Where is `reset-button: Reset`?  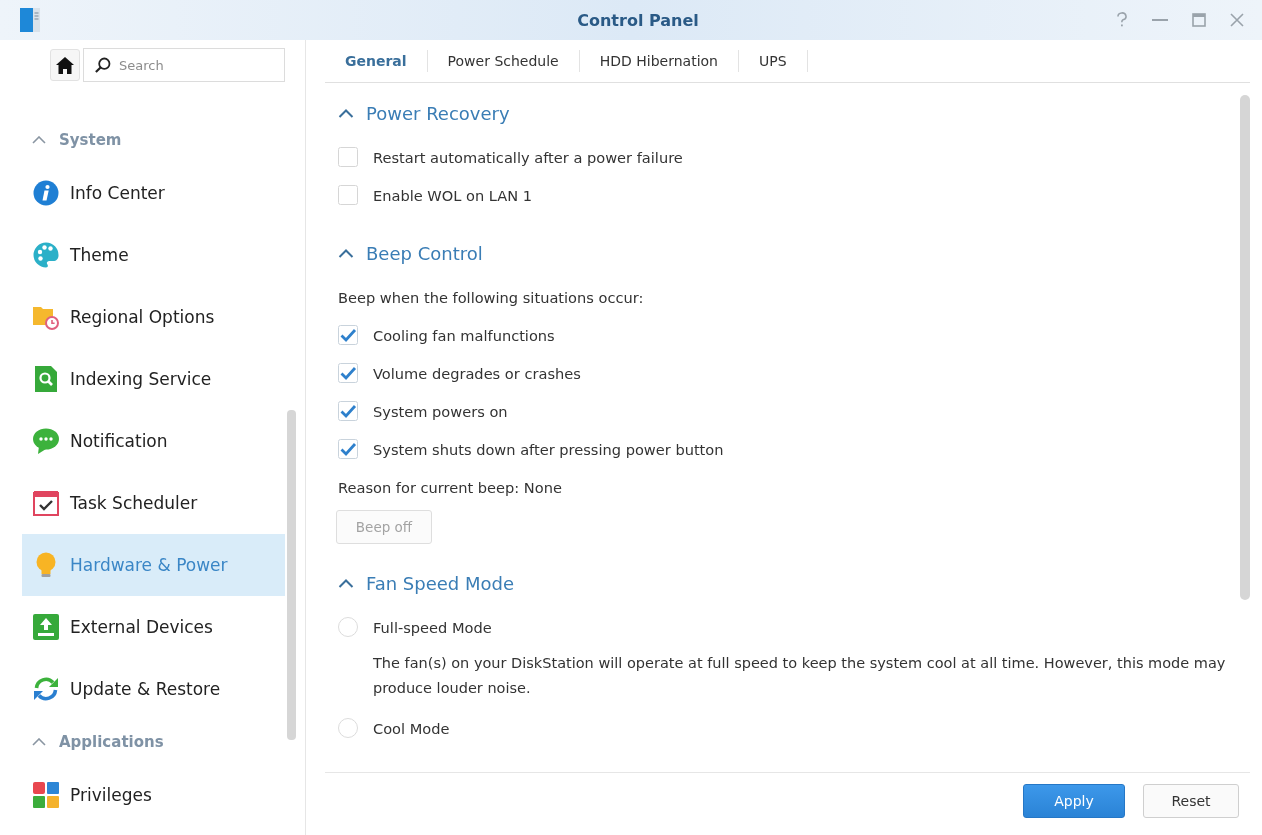 reset-button: Reset is located at coordinates (1191, 801).